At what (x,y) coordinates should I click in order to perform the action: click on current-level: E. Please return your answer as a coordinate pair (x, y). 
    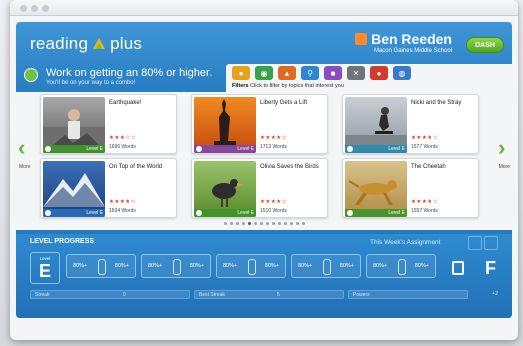
    Looking at the image, I should click on (44, 271).